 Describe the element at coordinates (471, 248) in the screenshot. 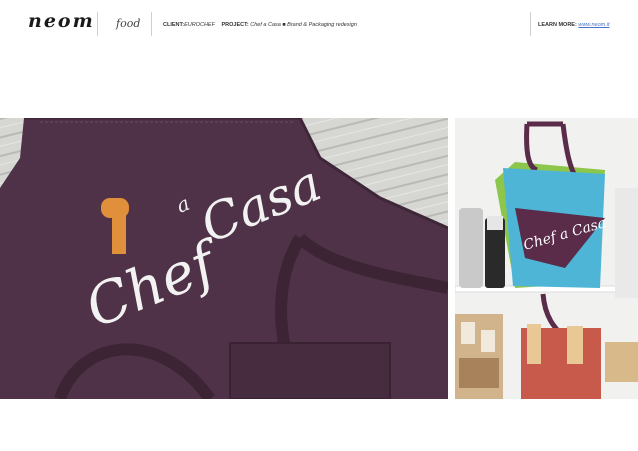

I see `bottle` at that location.